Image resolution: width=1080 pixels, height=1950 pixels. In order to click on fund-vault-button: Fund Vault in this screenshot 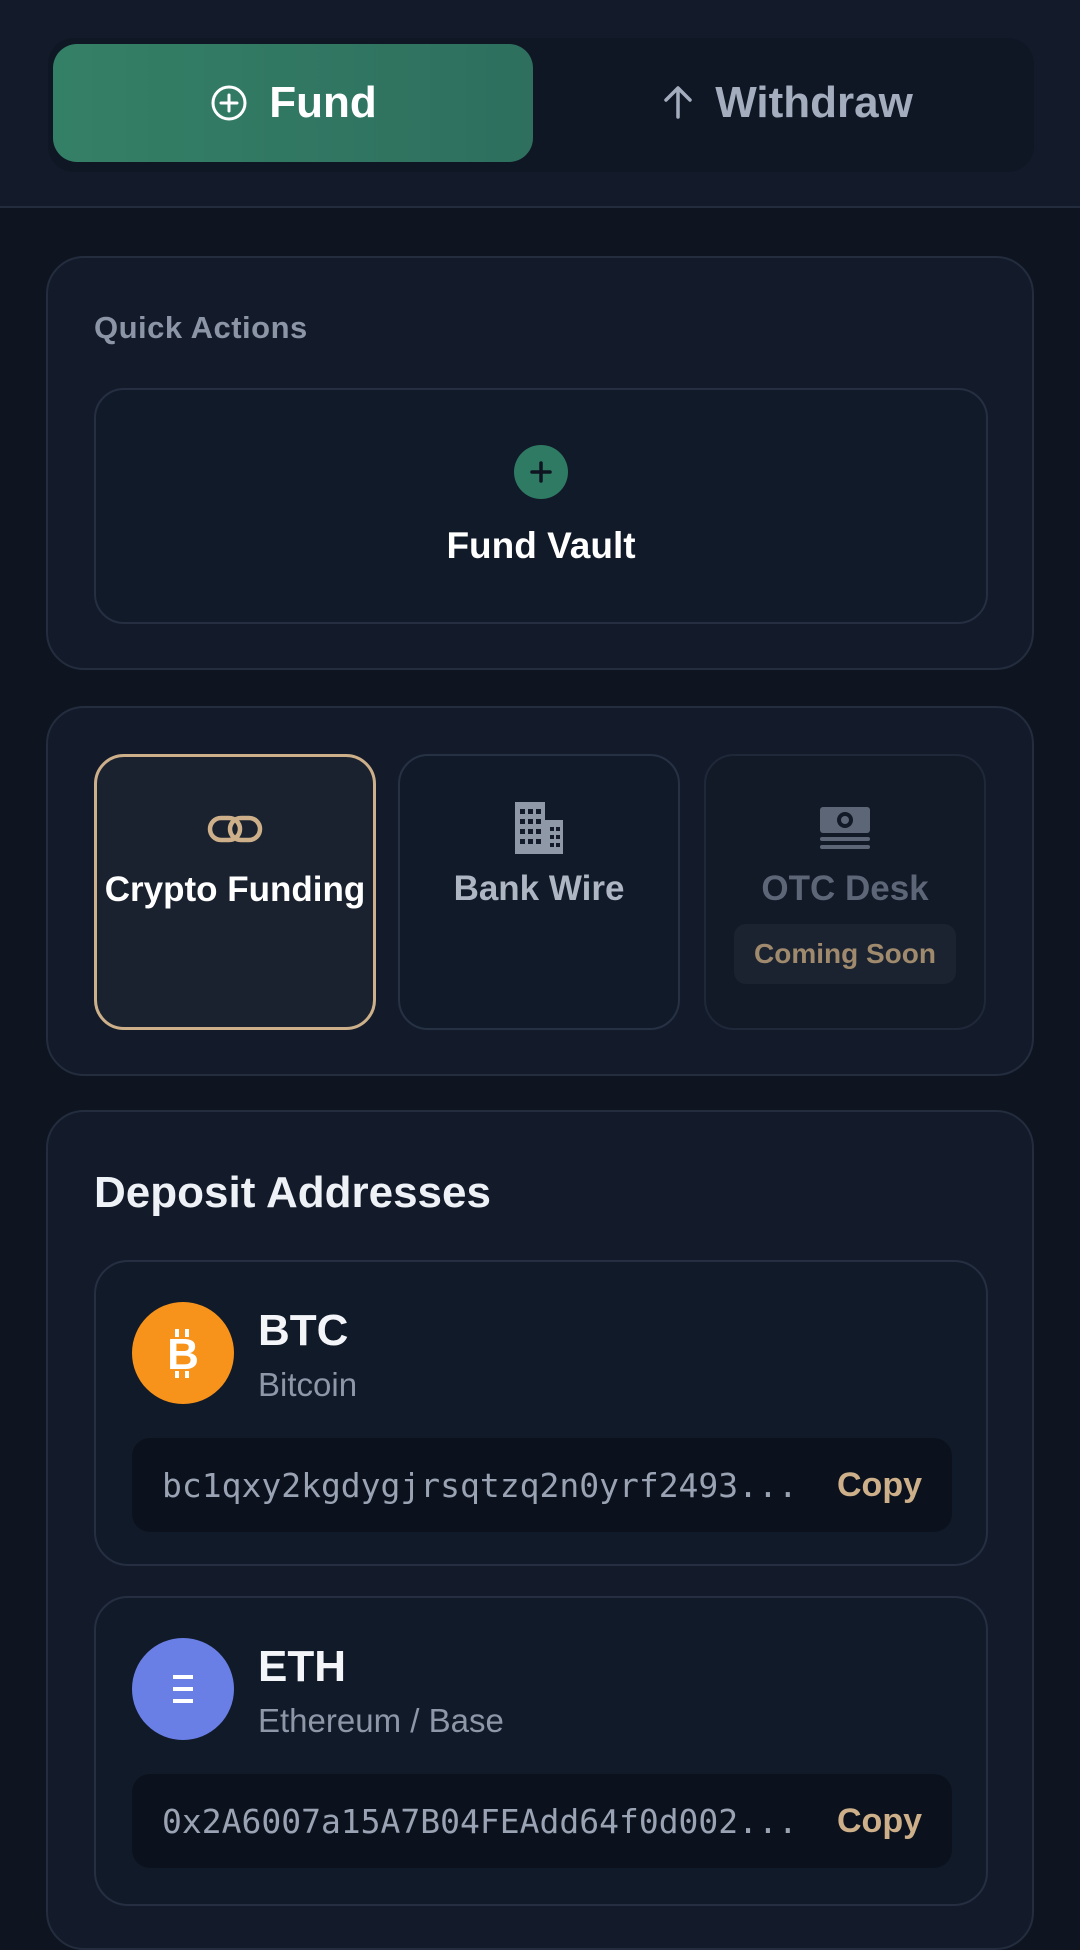, I will do `click(541, 506)`.